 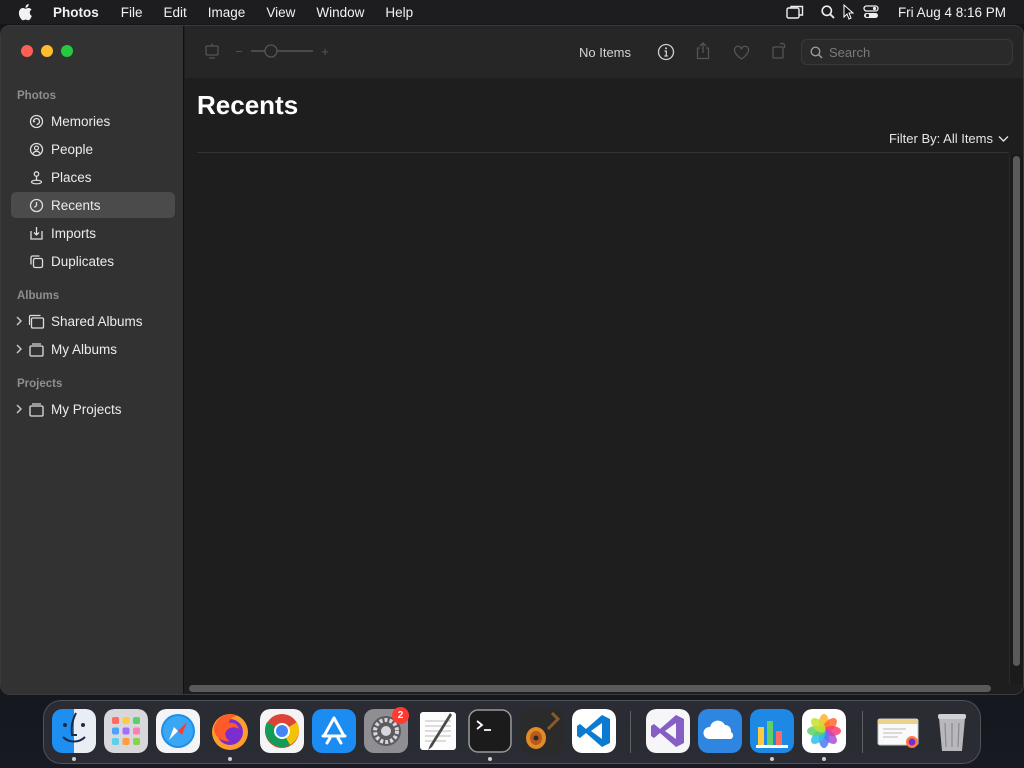 What do you see at coordinates (1003, 139) in the screenshot?
I see `chevron-down-icon` at bounding box center [1003, 139].